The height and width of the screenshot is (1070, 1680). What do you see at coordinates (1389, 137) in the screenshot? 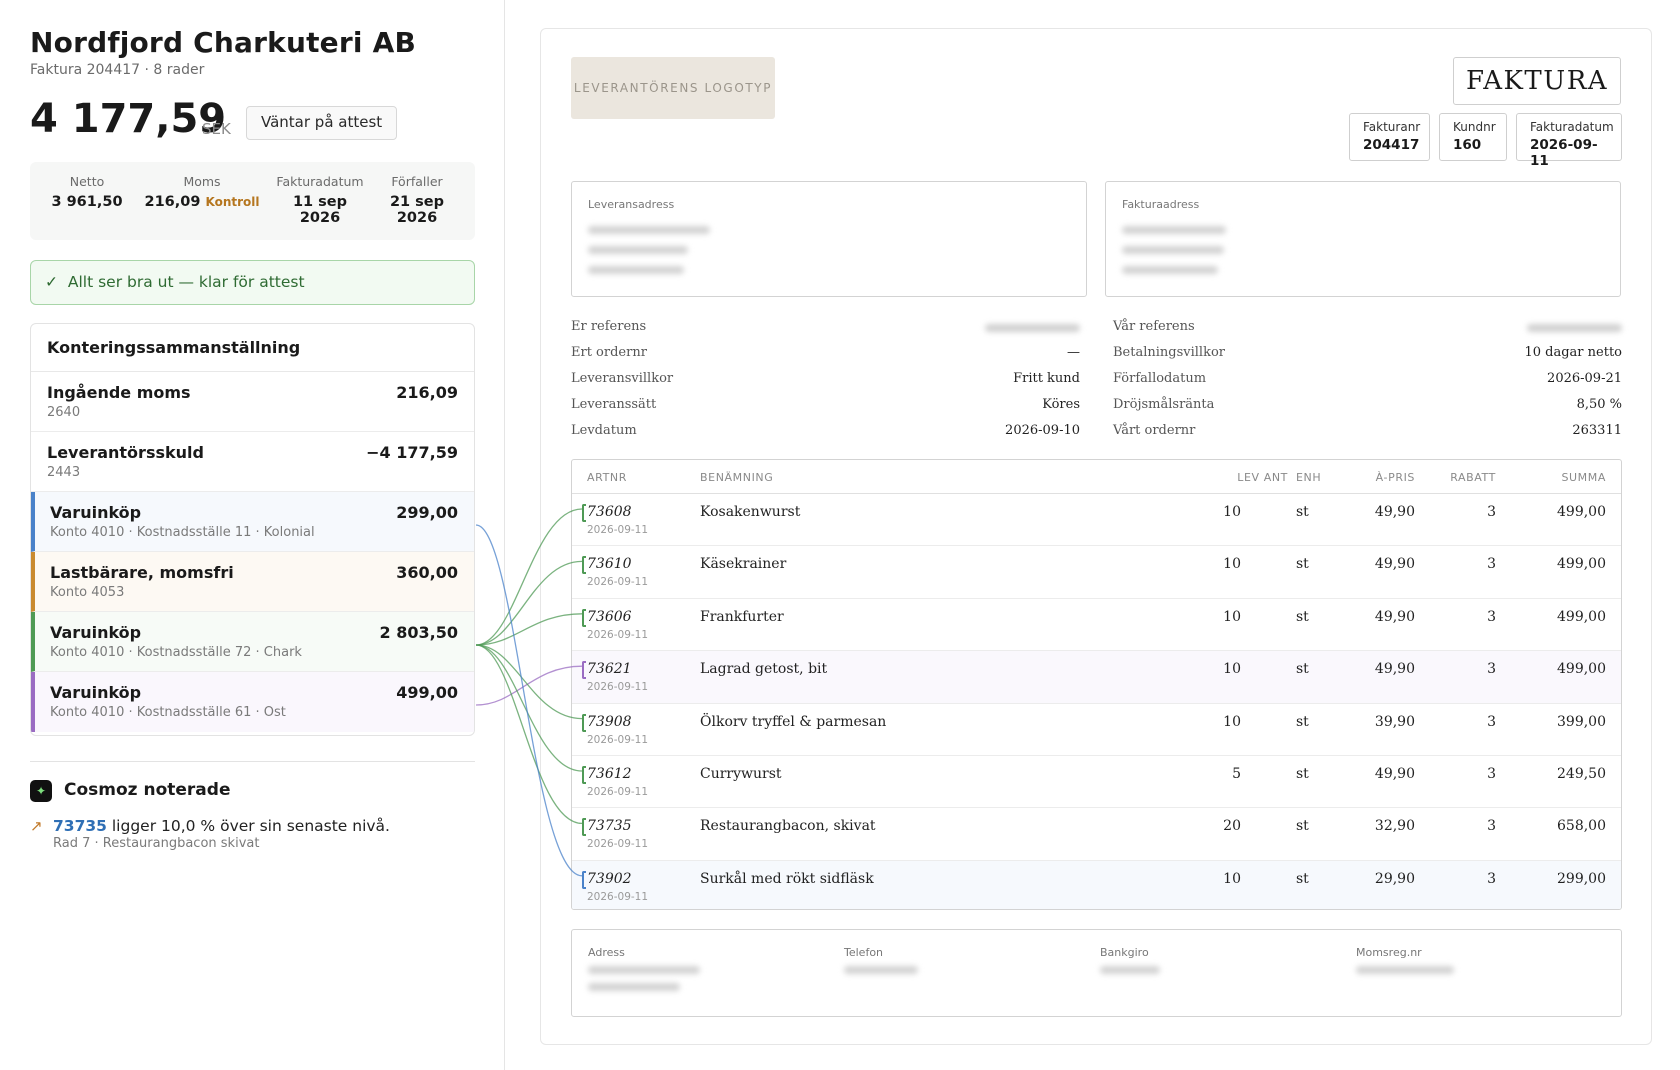
I see `meta-invoice-number: Fakturanr 204417` at bounding box center [1389, 137].